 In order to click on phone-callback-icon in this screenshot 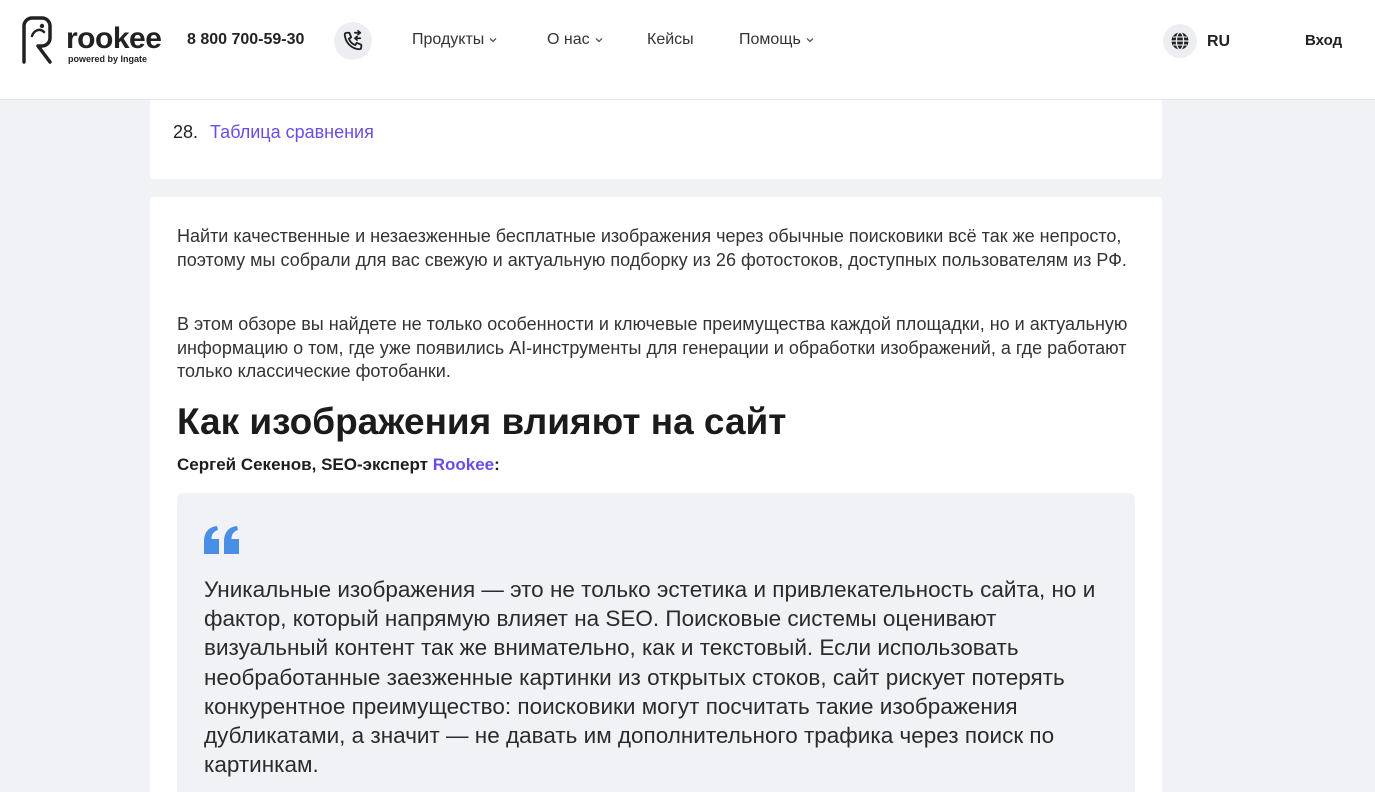, I will do `click(353, 40)`.